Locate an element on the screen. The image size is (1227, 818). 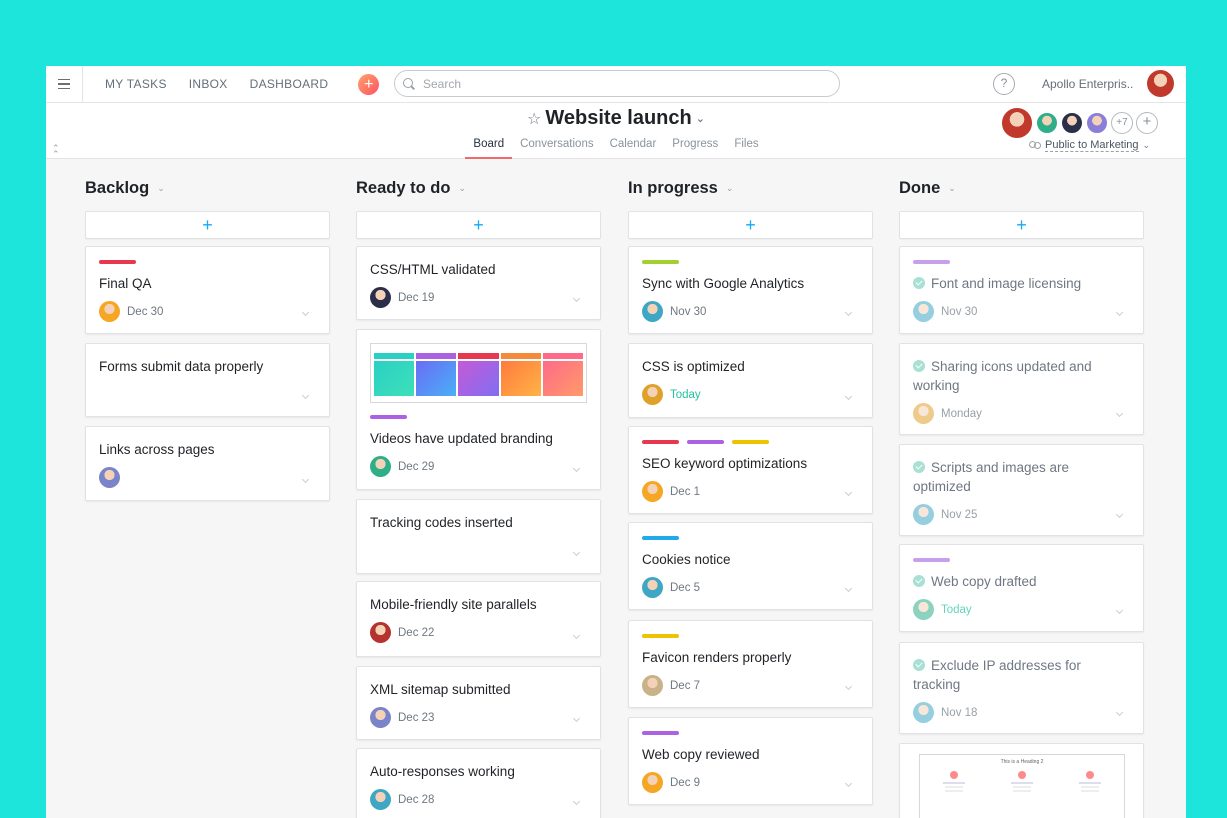
due-date: Dec 1 is located at coordinates (685, 492).